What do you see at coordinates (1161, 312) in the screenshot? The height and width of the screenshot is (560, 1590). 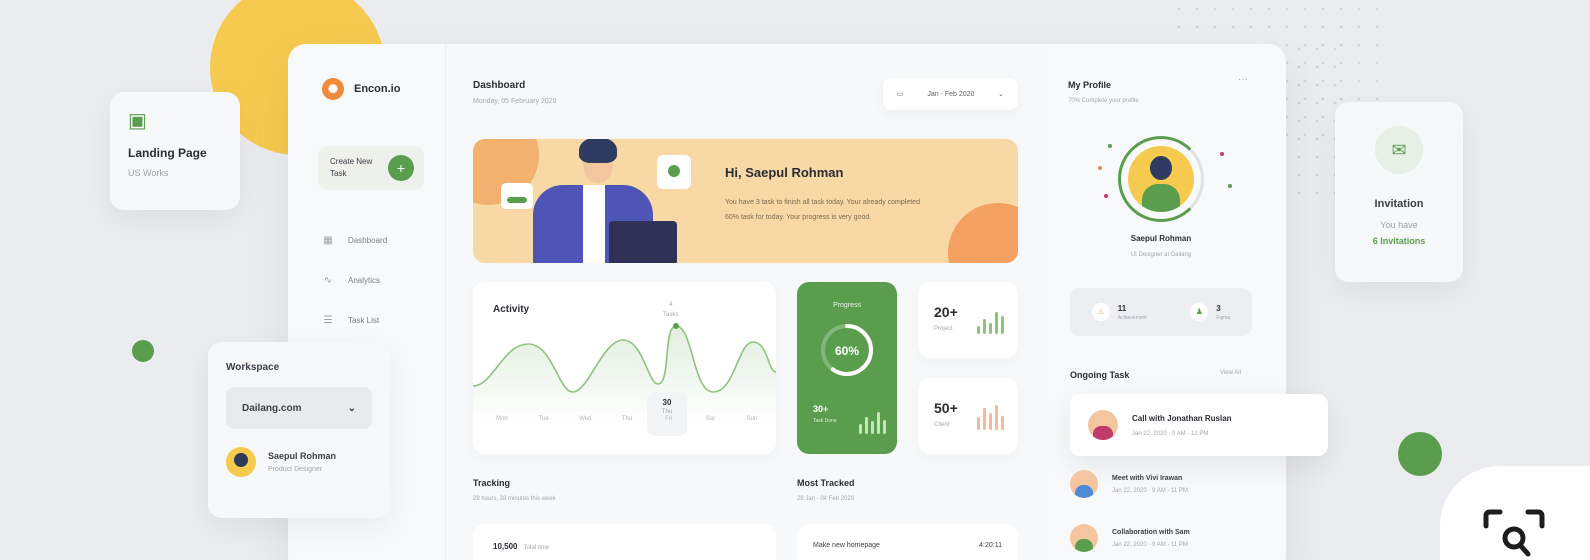 I see `profile-stats: ♨ 11 Achievement ♟ 3 Figma` at bounding box center [1161, 312].